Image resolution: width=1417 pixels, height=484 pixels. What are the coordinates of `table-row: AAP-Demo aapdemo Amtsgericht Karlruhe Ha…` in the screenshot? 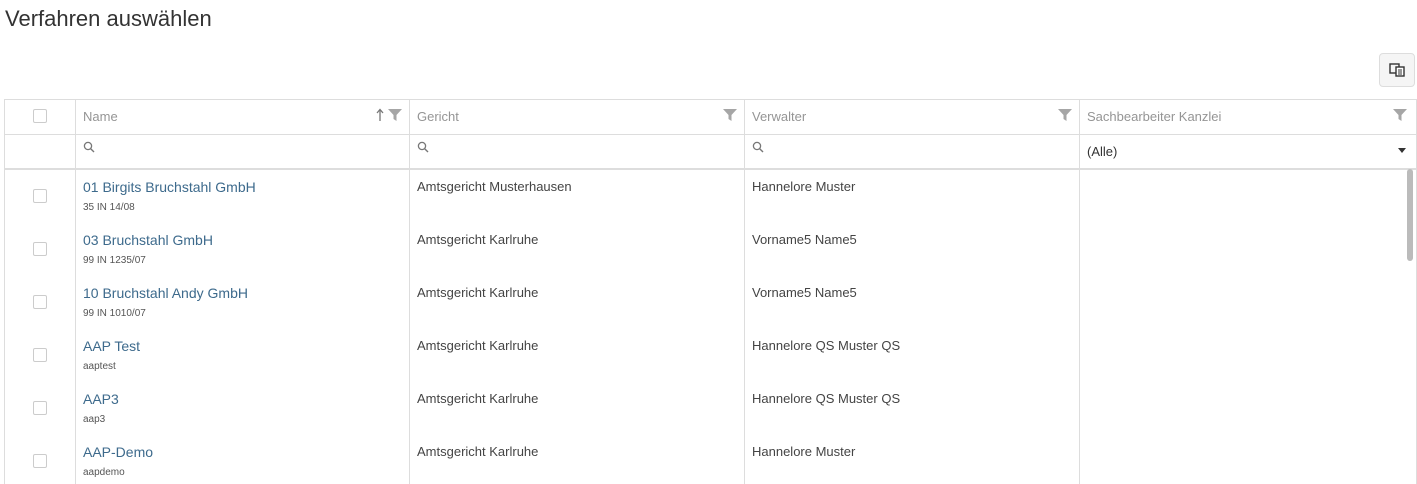 It's located at (710, 459).